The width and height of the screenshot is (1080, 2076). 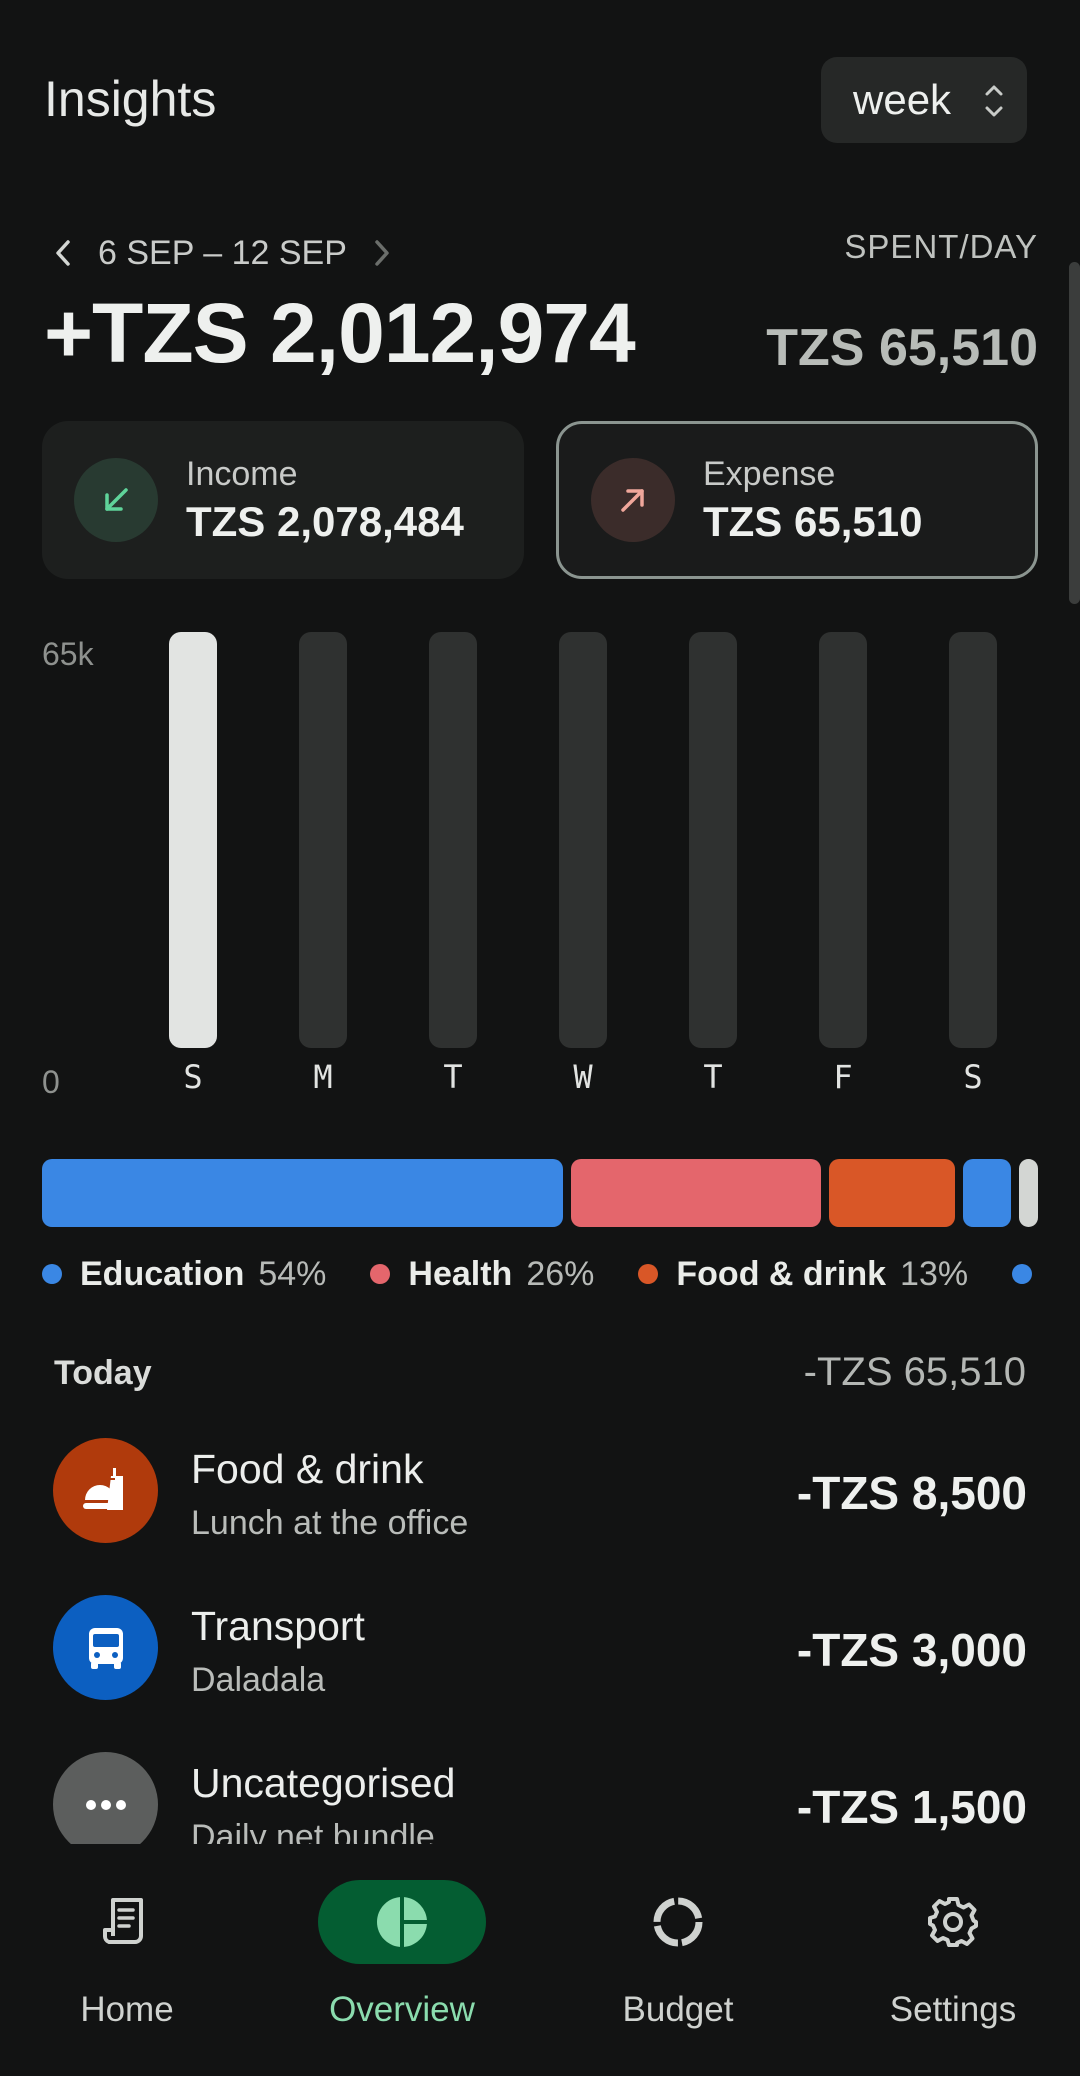 I want to click on arrow-down-left-icon, so click(x=116, y=499).